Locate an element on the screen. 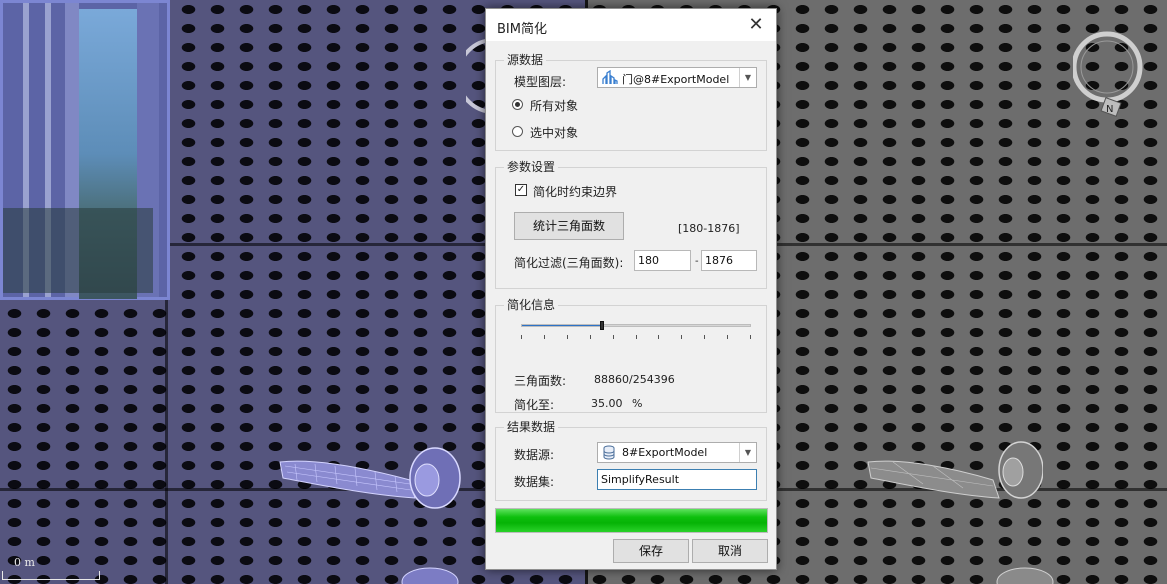 The width and height of the screenshot is (1167, 584). triangle-range-text: [180-1876] is located at coordinates (709, 228).